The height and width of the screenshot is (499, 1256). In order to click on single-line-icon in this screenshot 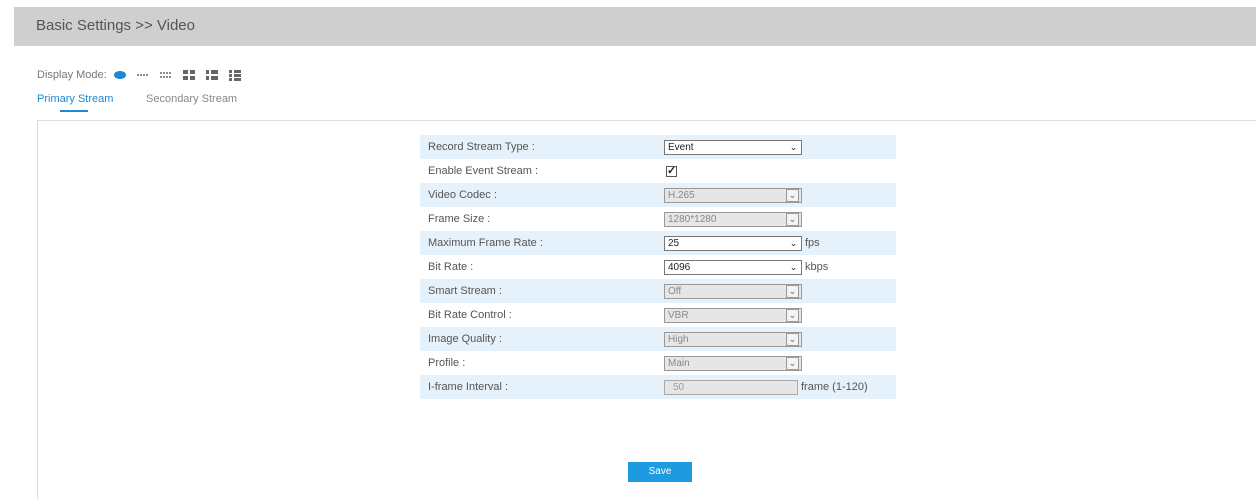, I will do `click(143, 75)`.